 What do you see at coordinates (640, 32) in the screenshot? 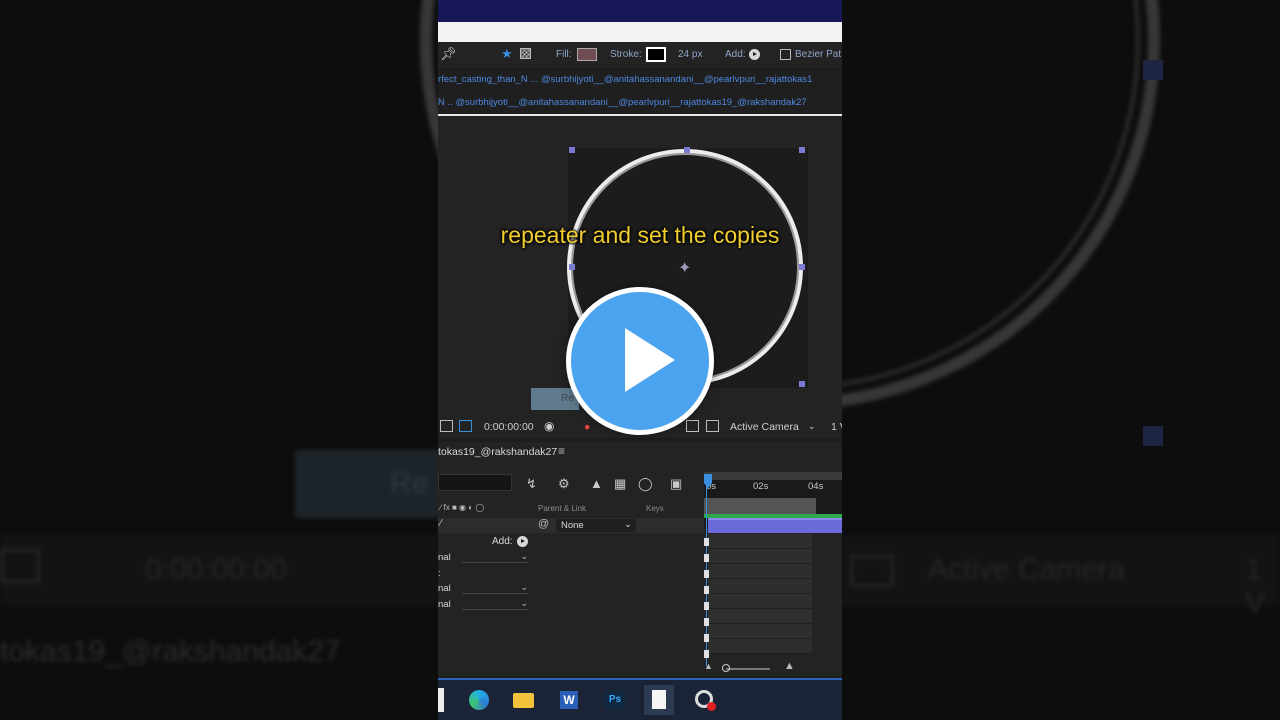
I see `menu-bar` at bounding box center [640, 32].